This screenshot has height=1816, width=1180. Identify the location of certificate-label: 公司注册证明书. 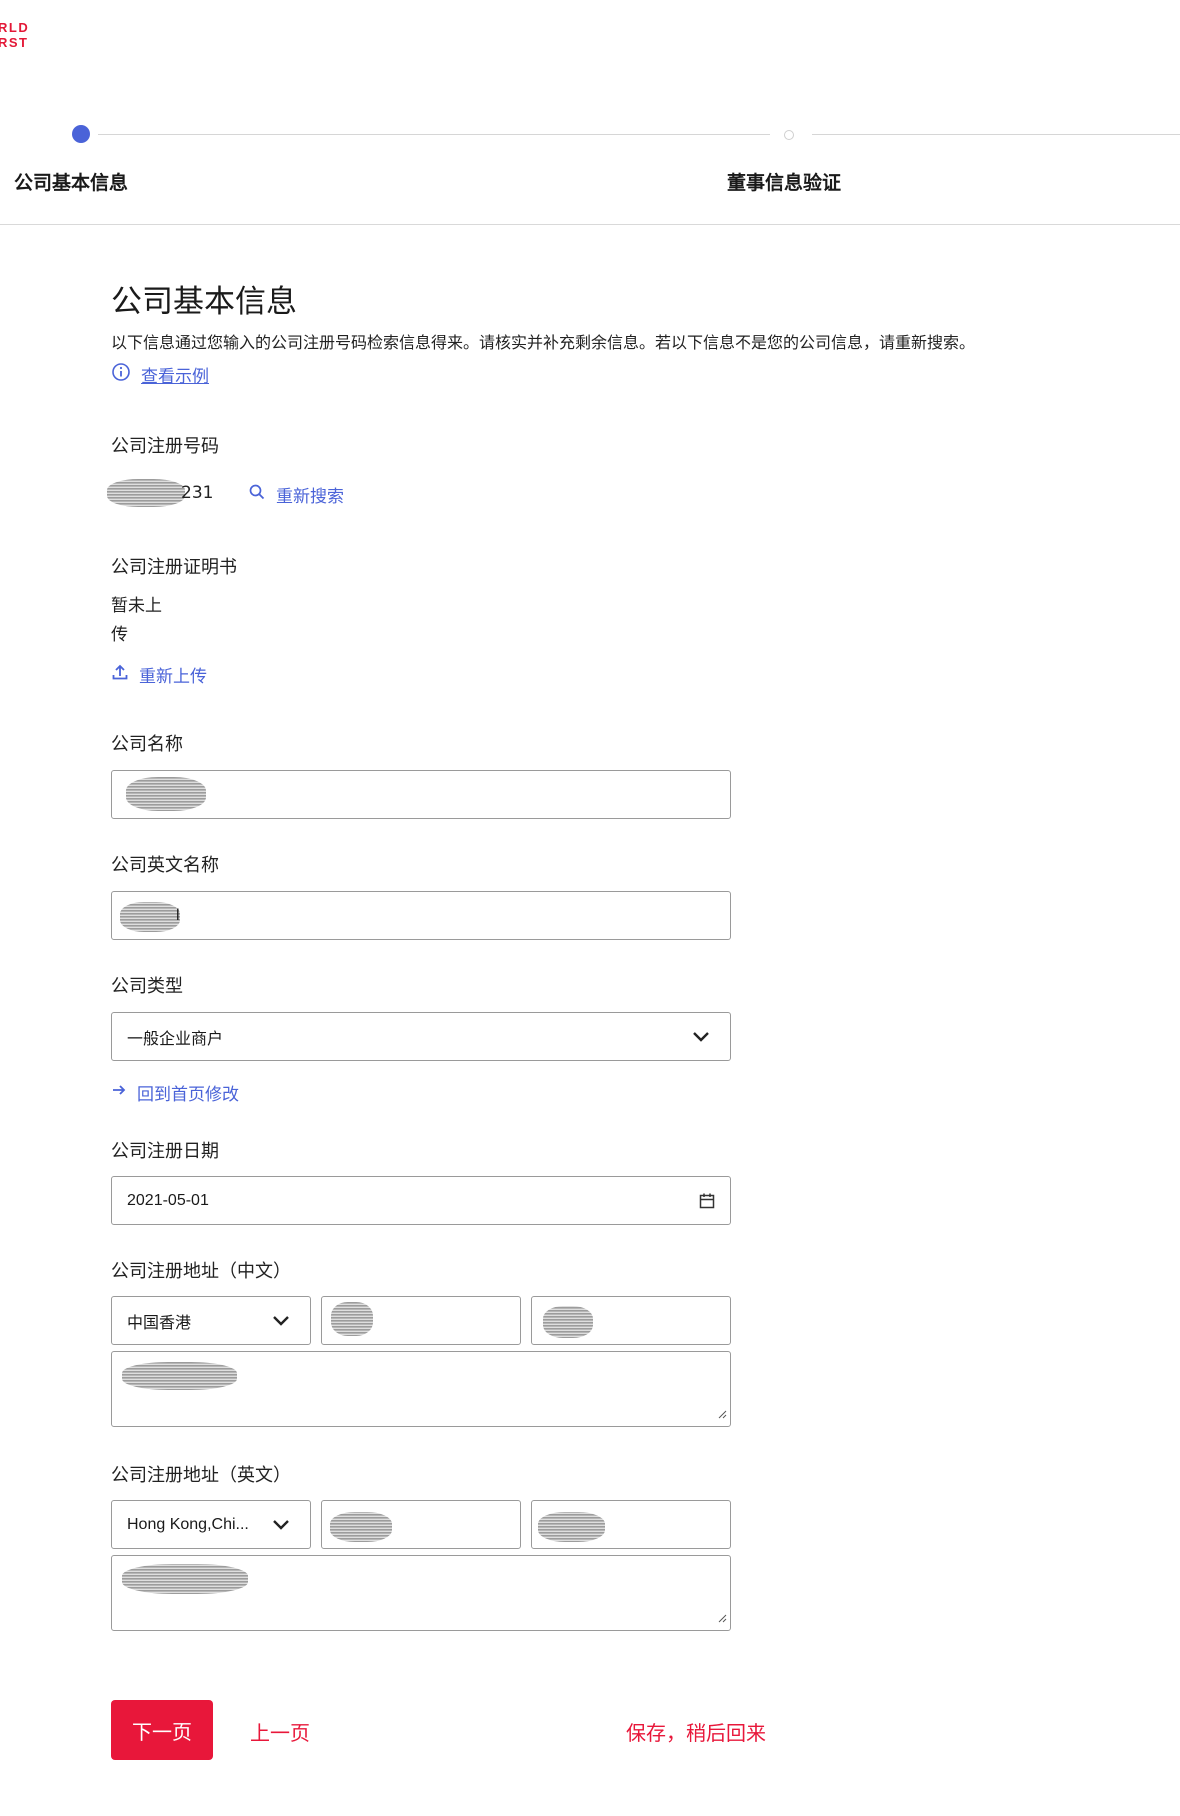
(174, 567).